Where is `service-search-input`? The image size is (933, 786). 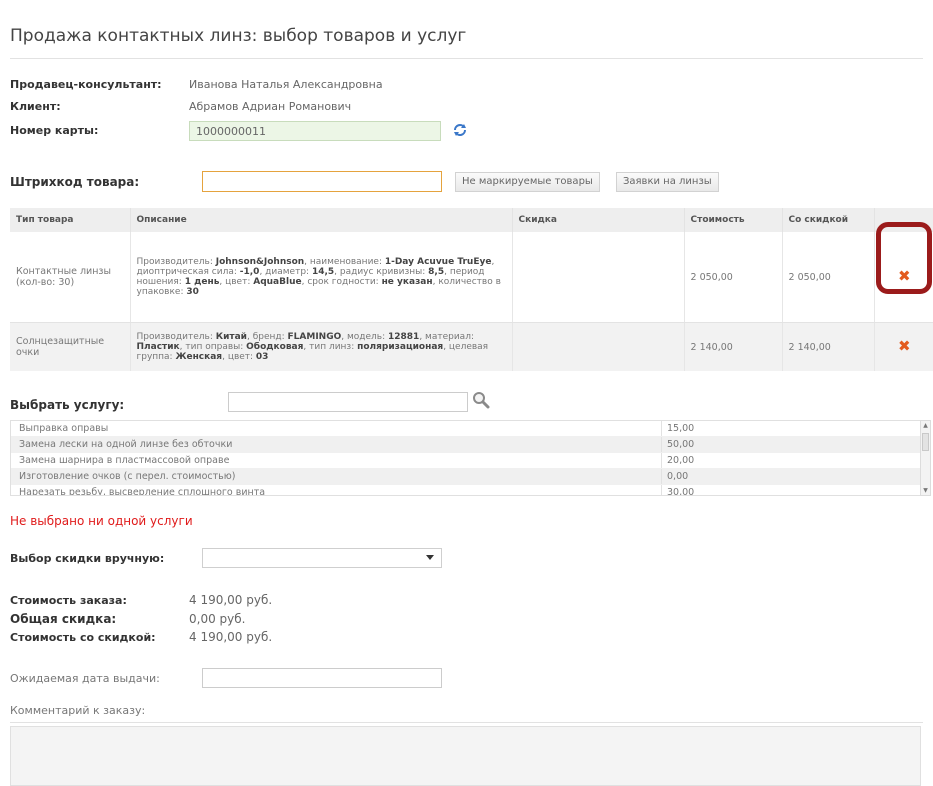 service-search-input is located at coordinates (348, 402).